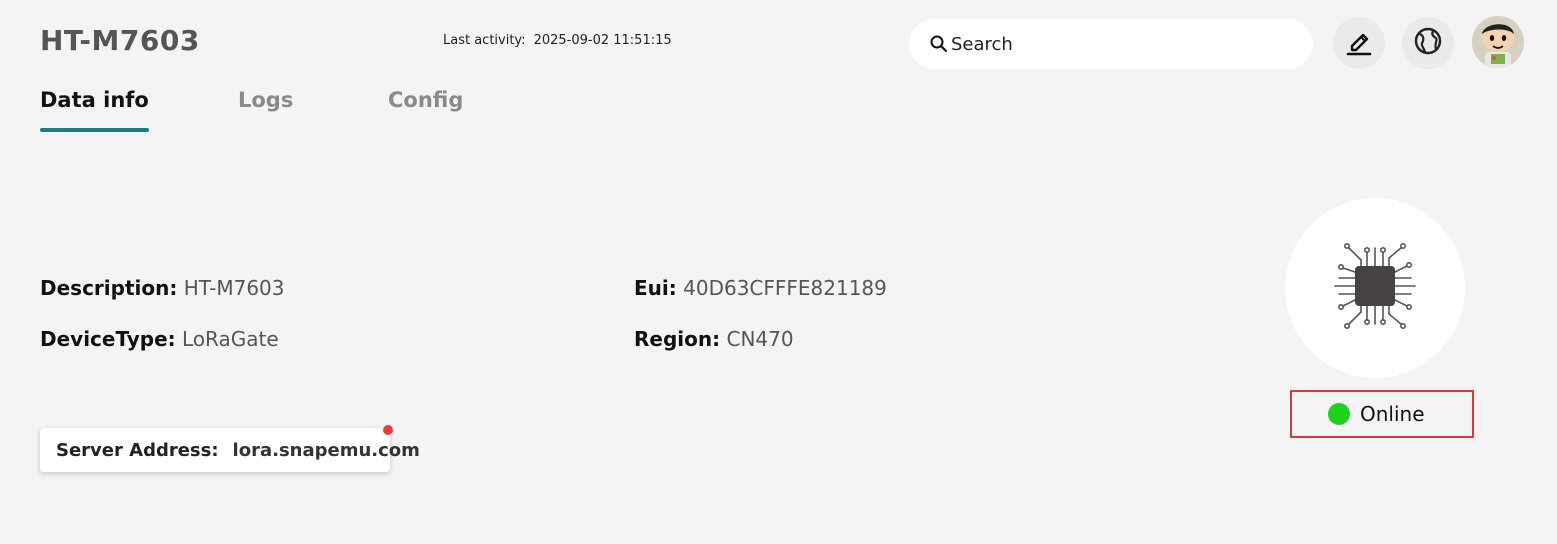  What do you see at coordinates (326, 450) in the screenshot?
I see `server-address-value: lora.snapemu.com` at bounding box center [326, 450].